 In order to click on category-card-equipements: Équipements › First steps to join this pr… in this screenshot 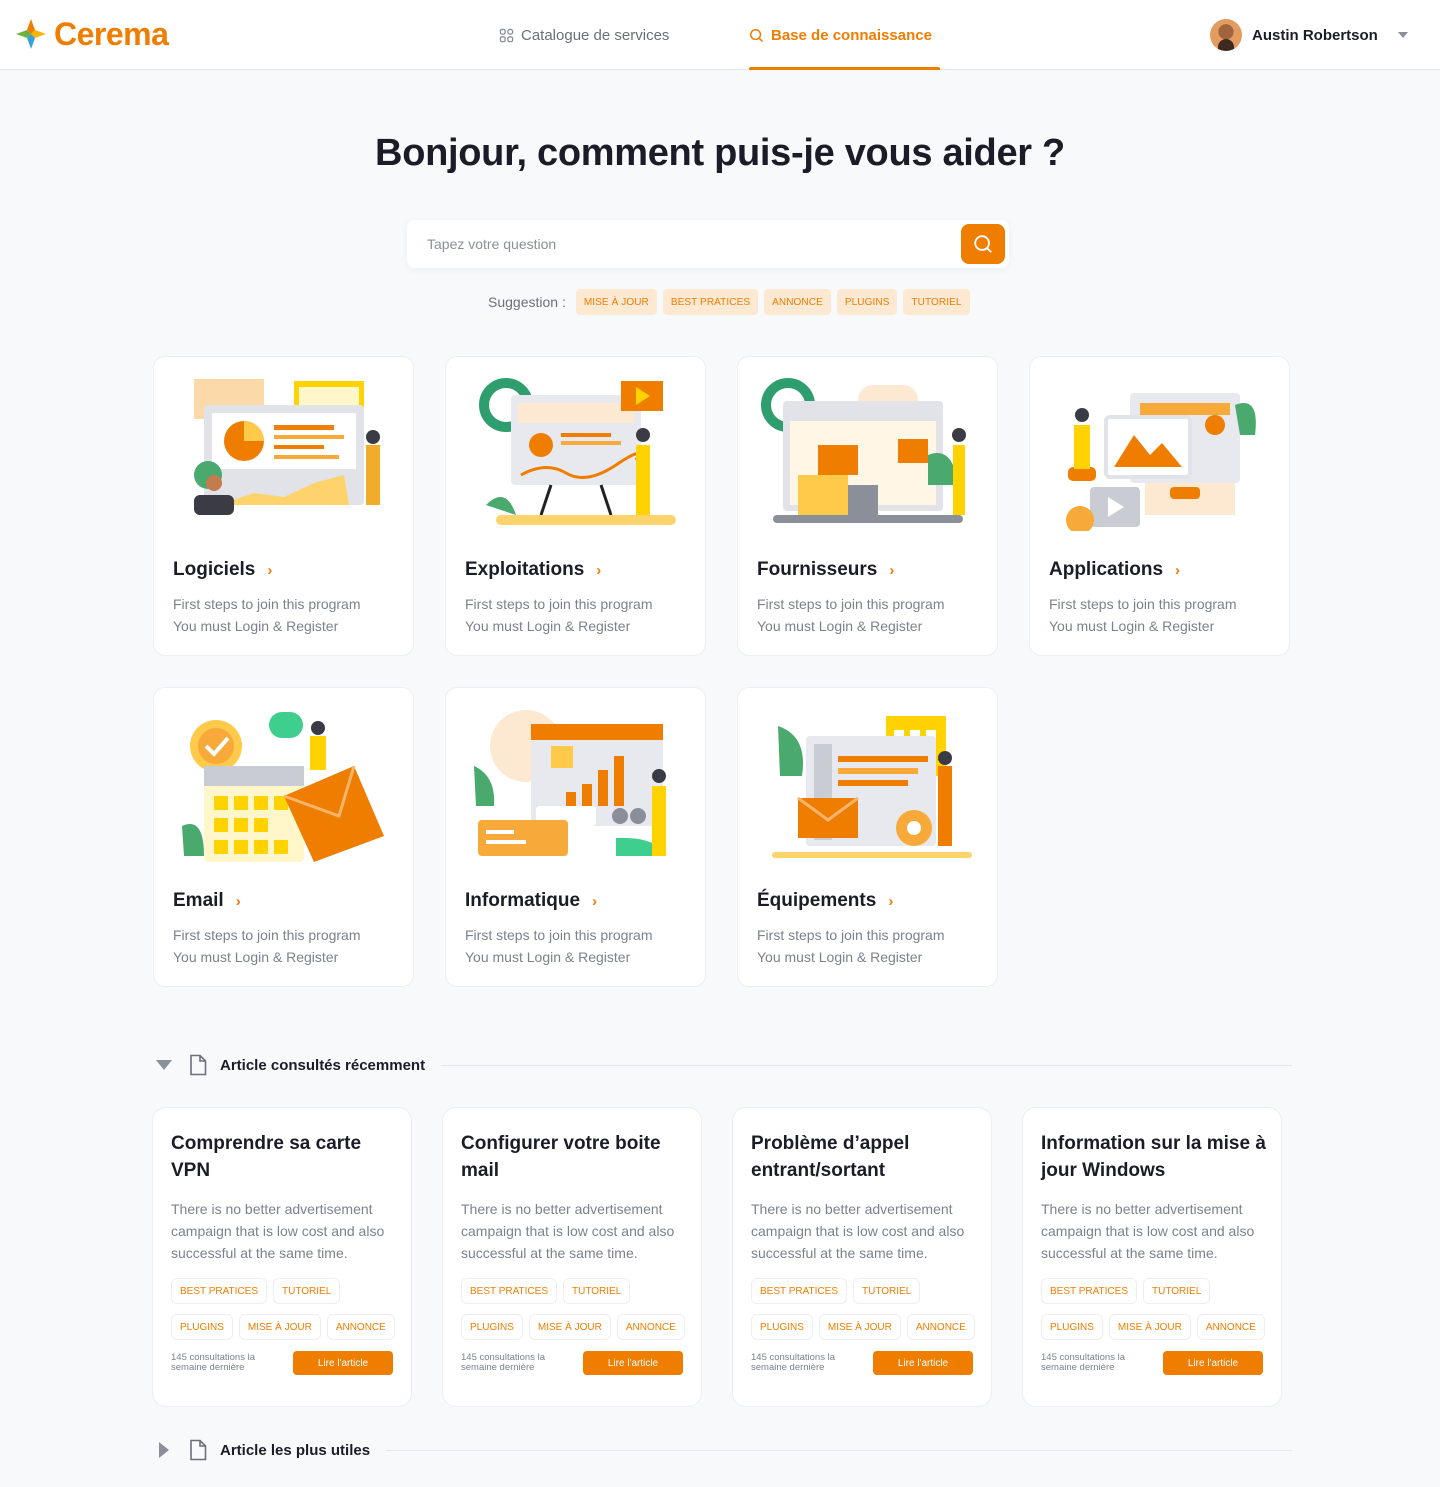, I will do `click(867, 837)`.